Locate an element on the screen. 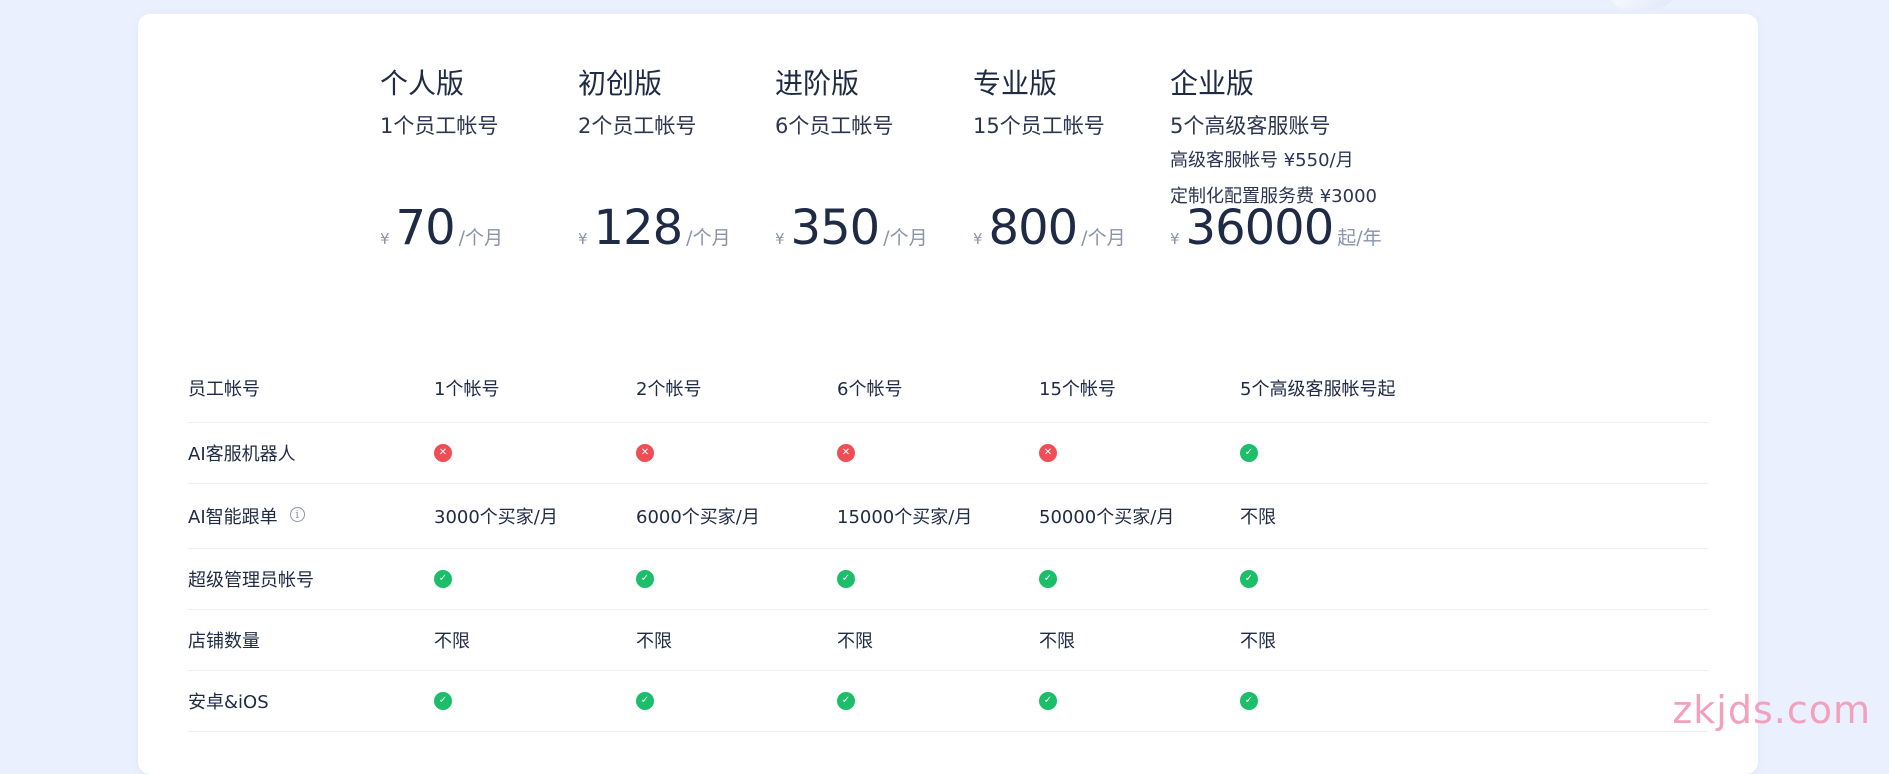 The width and height of the screenshot is (1889, 774). feature-label: AI客服机器人 is located at coordinates (242, 453).